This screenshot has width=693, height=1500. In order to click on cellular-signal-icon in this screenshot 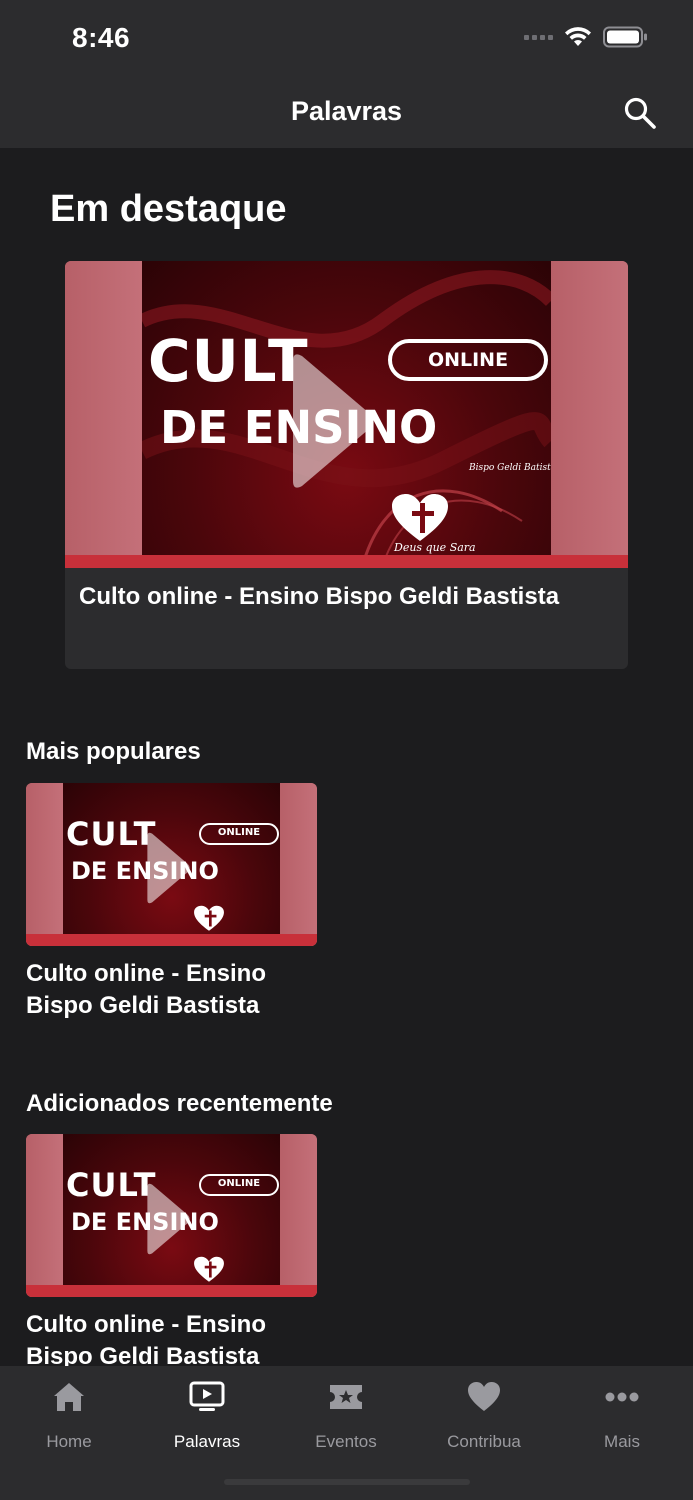, I will do `click(538, 37)`.